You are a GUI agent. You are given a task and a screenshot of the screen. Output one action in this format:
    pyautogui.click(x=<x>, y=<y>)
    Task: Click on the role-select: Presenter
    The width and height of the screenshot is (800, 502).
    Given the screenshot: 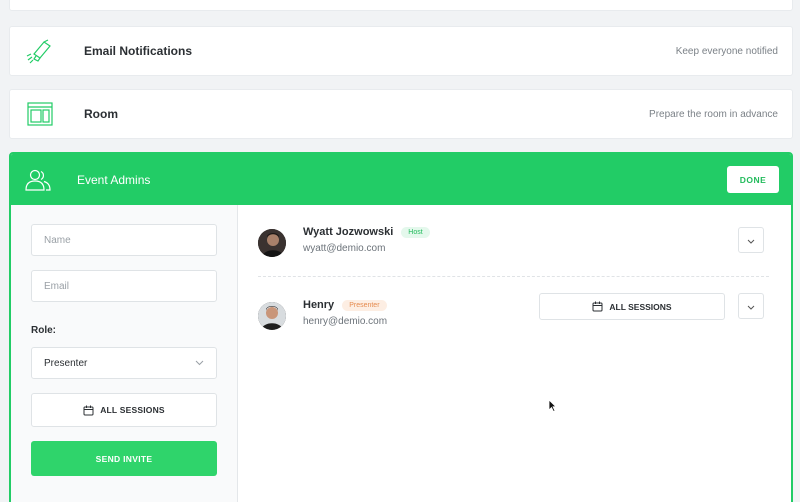 What is the action you would take?
    pyautogui.click(x=124, y=363)
    